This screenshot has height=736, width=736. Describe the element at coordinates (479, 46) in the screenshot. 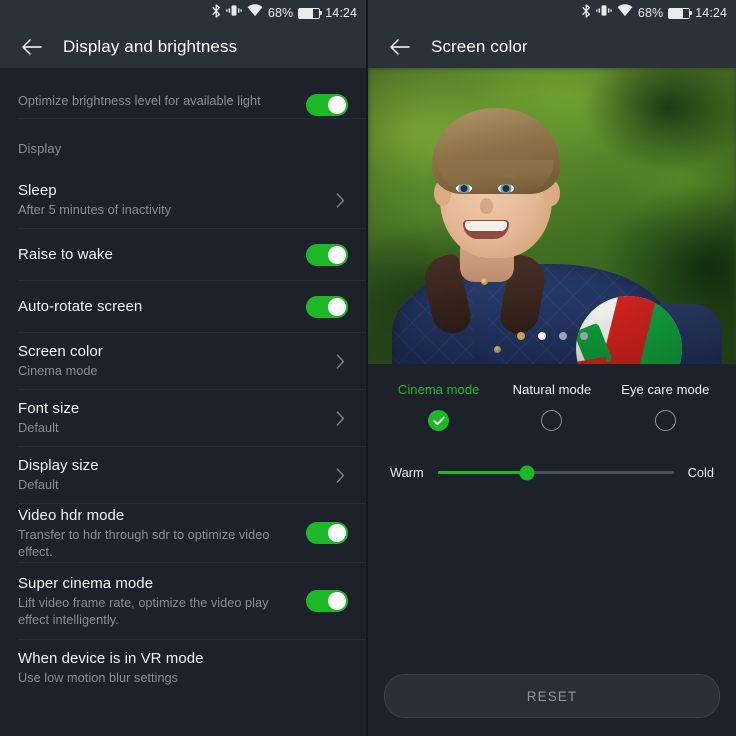

I see `page-title: Screen color` at that location.